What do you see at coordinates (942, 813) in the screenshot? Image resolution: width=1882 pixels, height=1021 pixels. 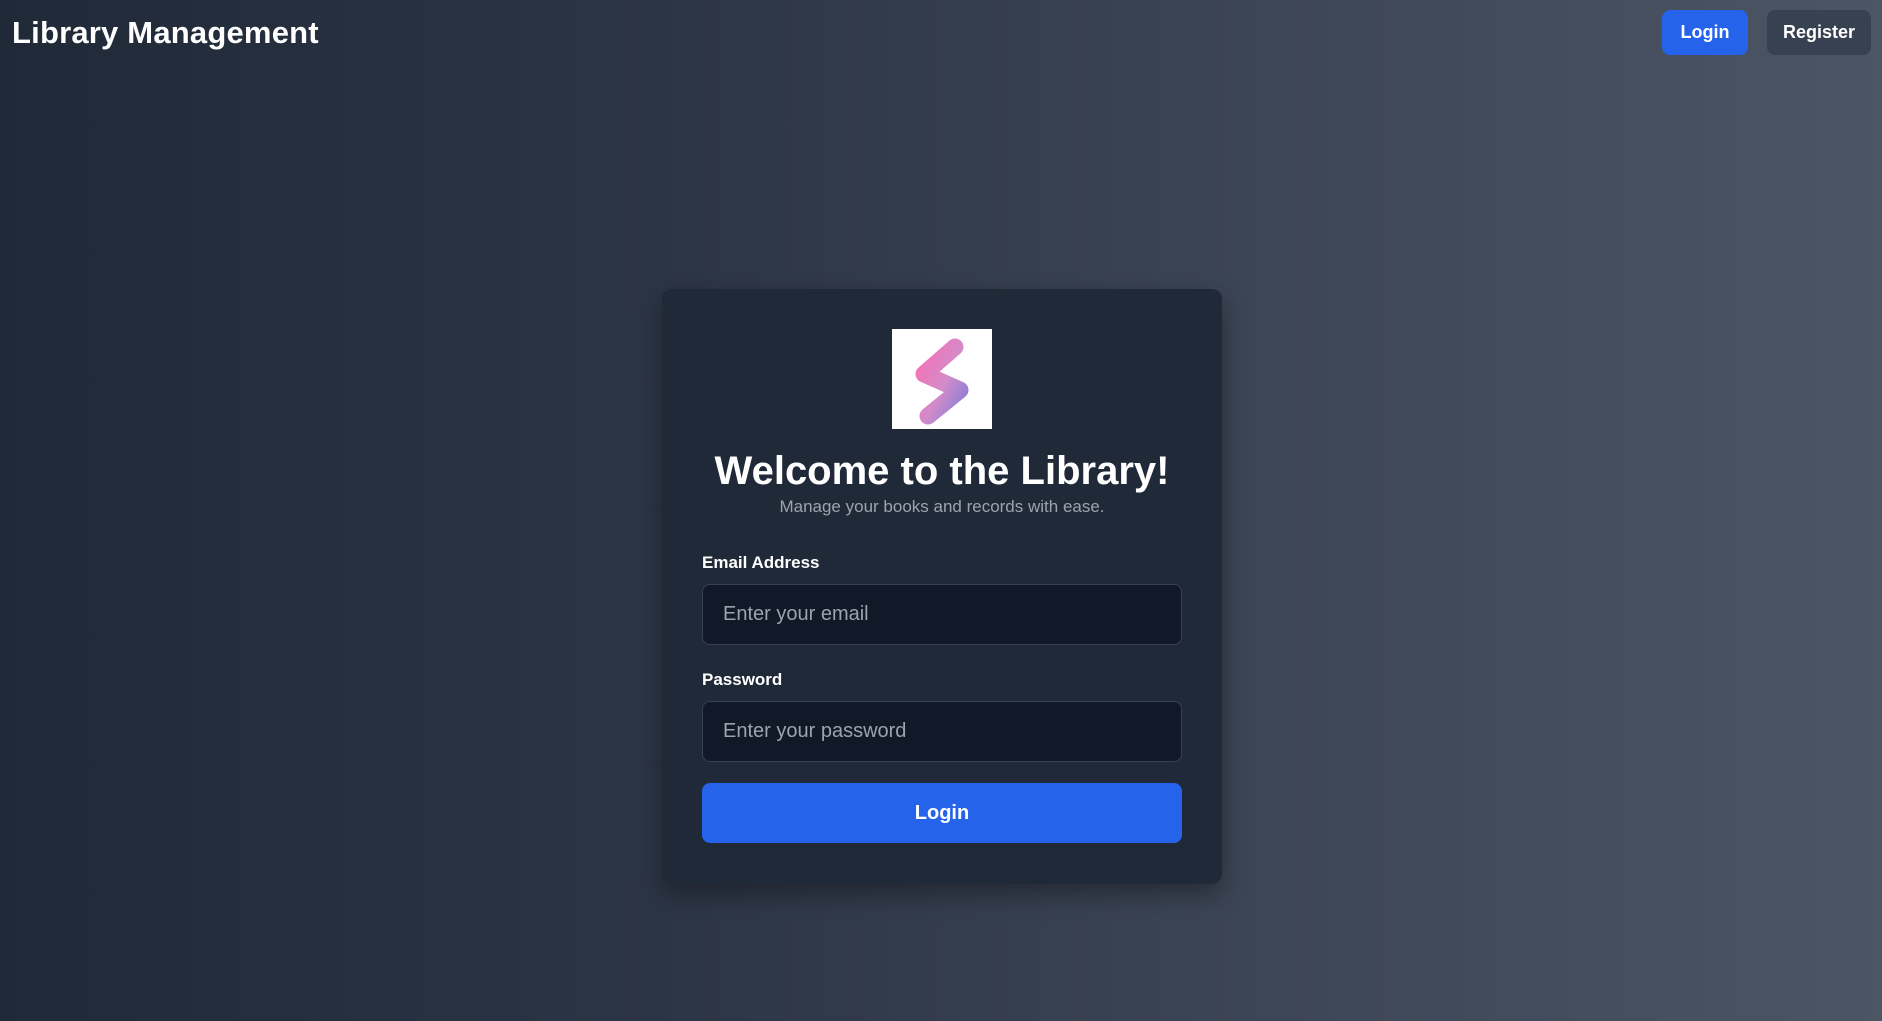 I see `login-submit-button: Login` at bounding box center [942, 813].